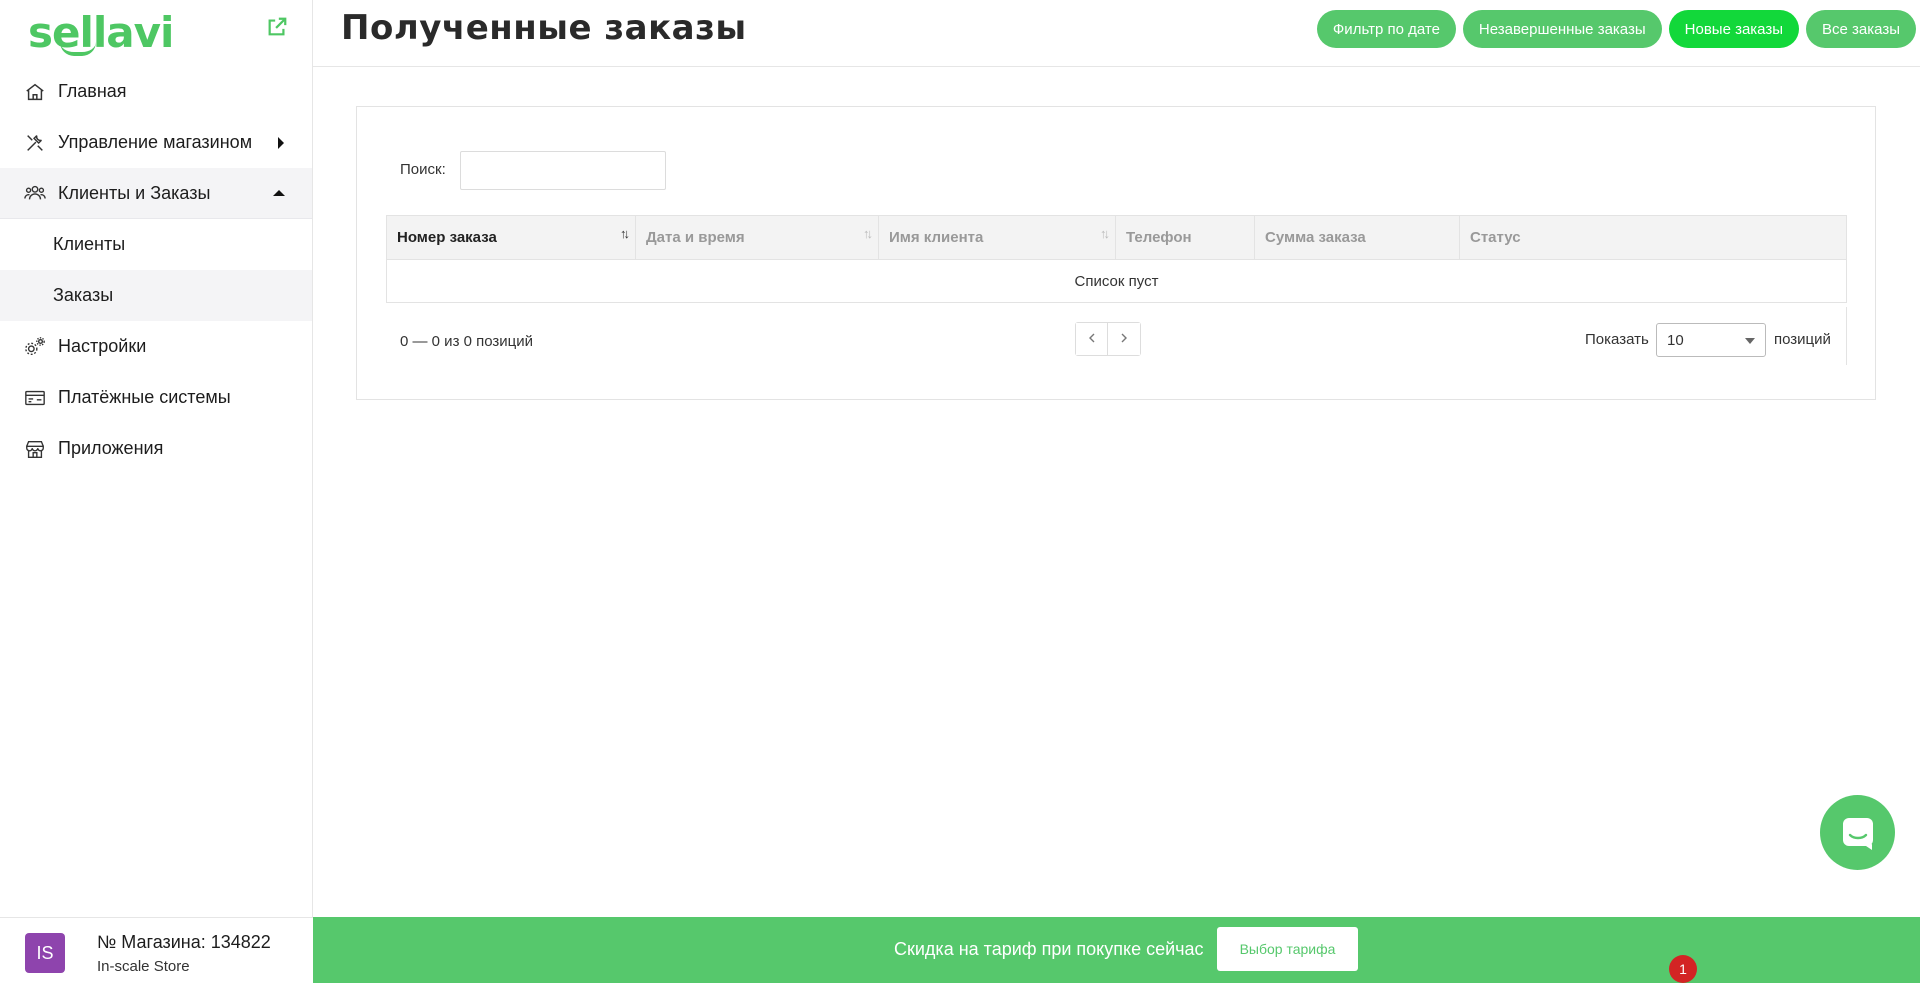  Describe the element at coordinates (1159, 237) in the screenshot. I see `column-label: Телефон` at that location.